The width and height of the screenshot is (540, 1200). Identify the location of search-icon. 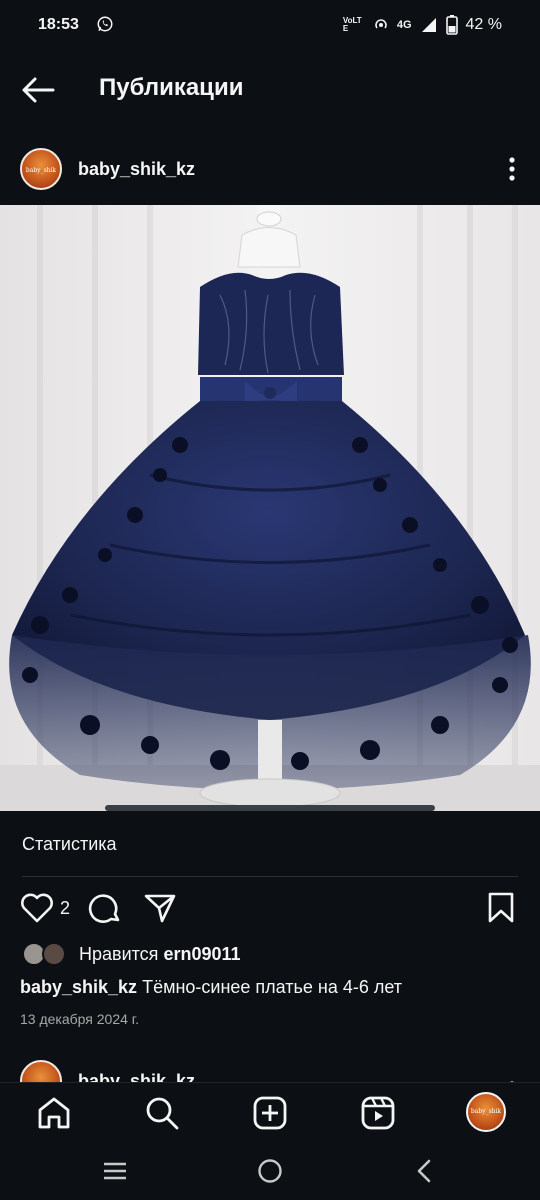
(162, 1113).